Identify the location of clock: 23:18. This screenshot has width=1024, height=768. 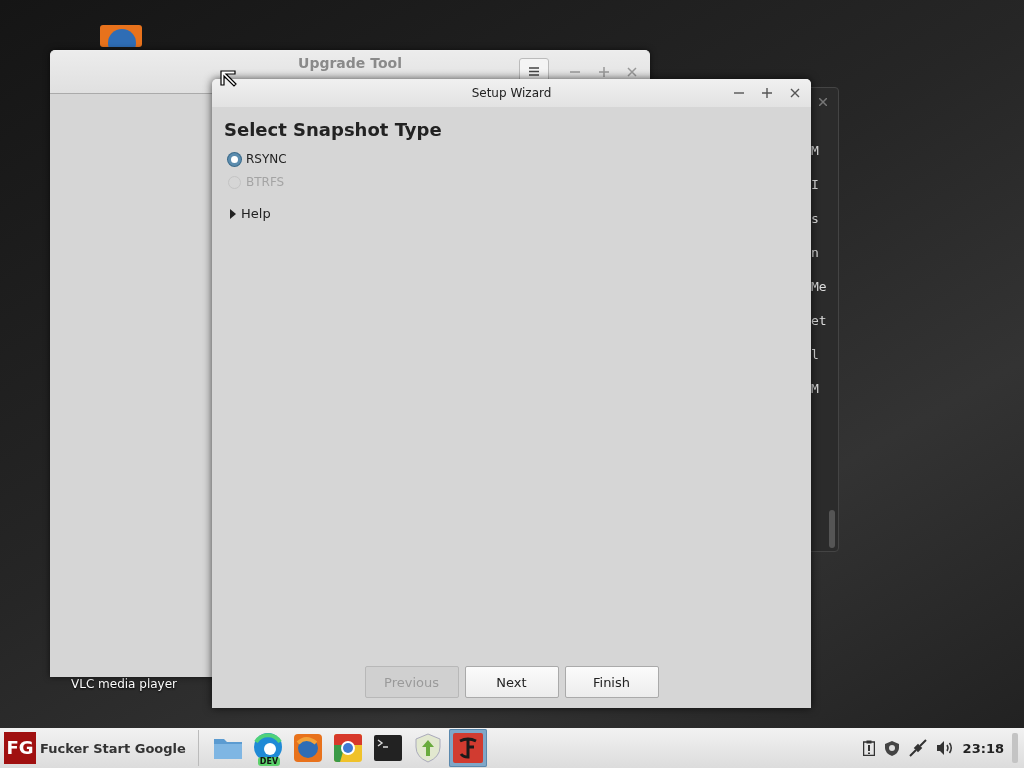
(983, 748).